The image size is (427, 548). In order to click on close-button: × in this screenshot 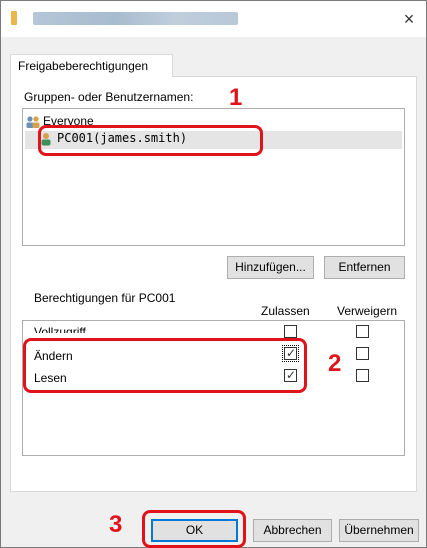, I will do `click(409, 19)`.